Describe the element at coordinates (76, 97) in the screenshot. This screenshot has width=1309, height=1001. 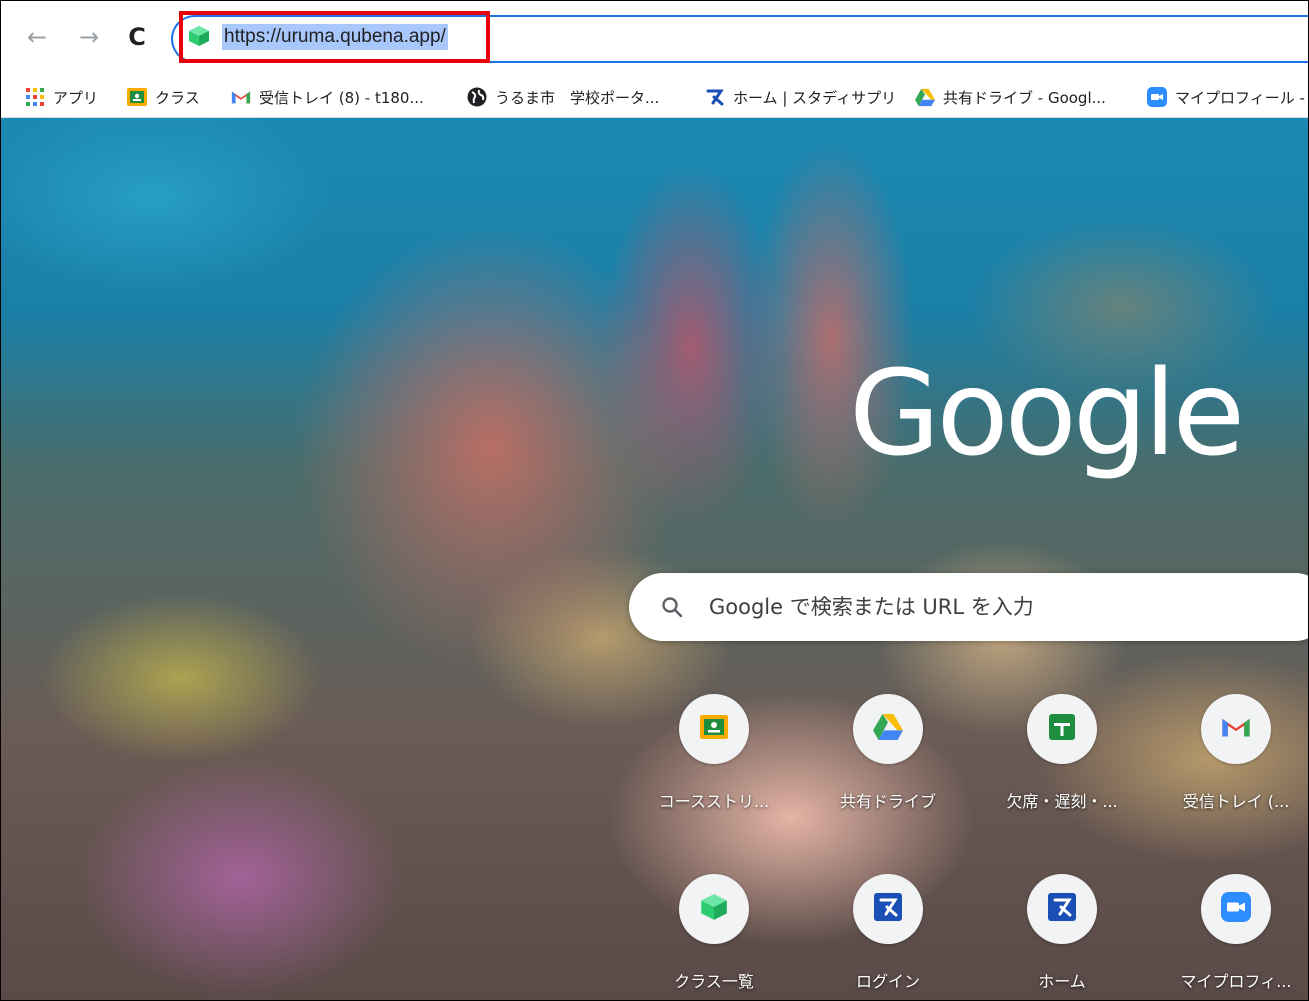
I see `bookmark-label: アプリ` at that location.